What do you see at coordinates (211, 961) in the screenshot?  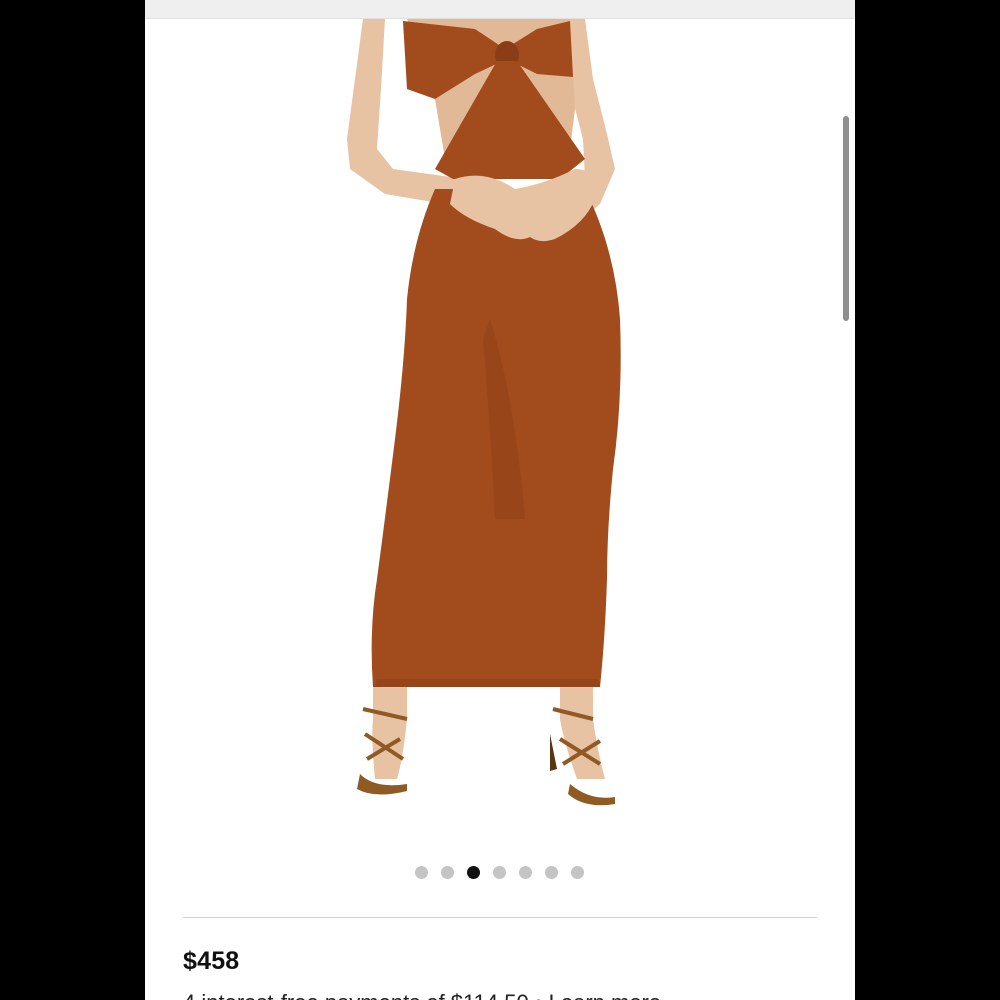 I see `product-price: $458` at bounding box center [211, 961].